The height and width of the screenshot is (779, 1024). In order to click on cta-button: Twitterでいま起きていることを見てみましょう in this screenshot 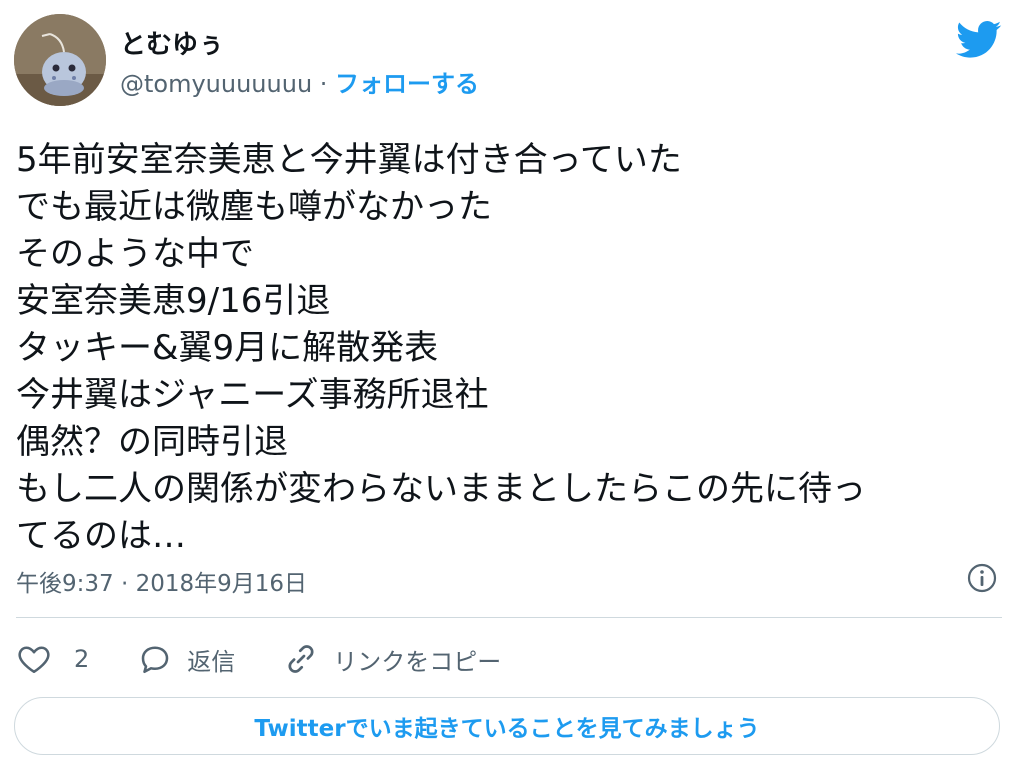, I will do `click(507, 726)`.